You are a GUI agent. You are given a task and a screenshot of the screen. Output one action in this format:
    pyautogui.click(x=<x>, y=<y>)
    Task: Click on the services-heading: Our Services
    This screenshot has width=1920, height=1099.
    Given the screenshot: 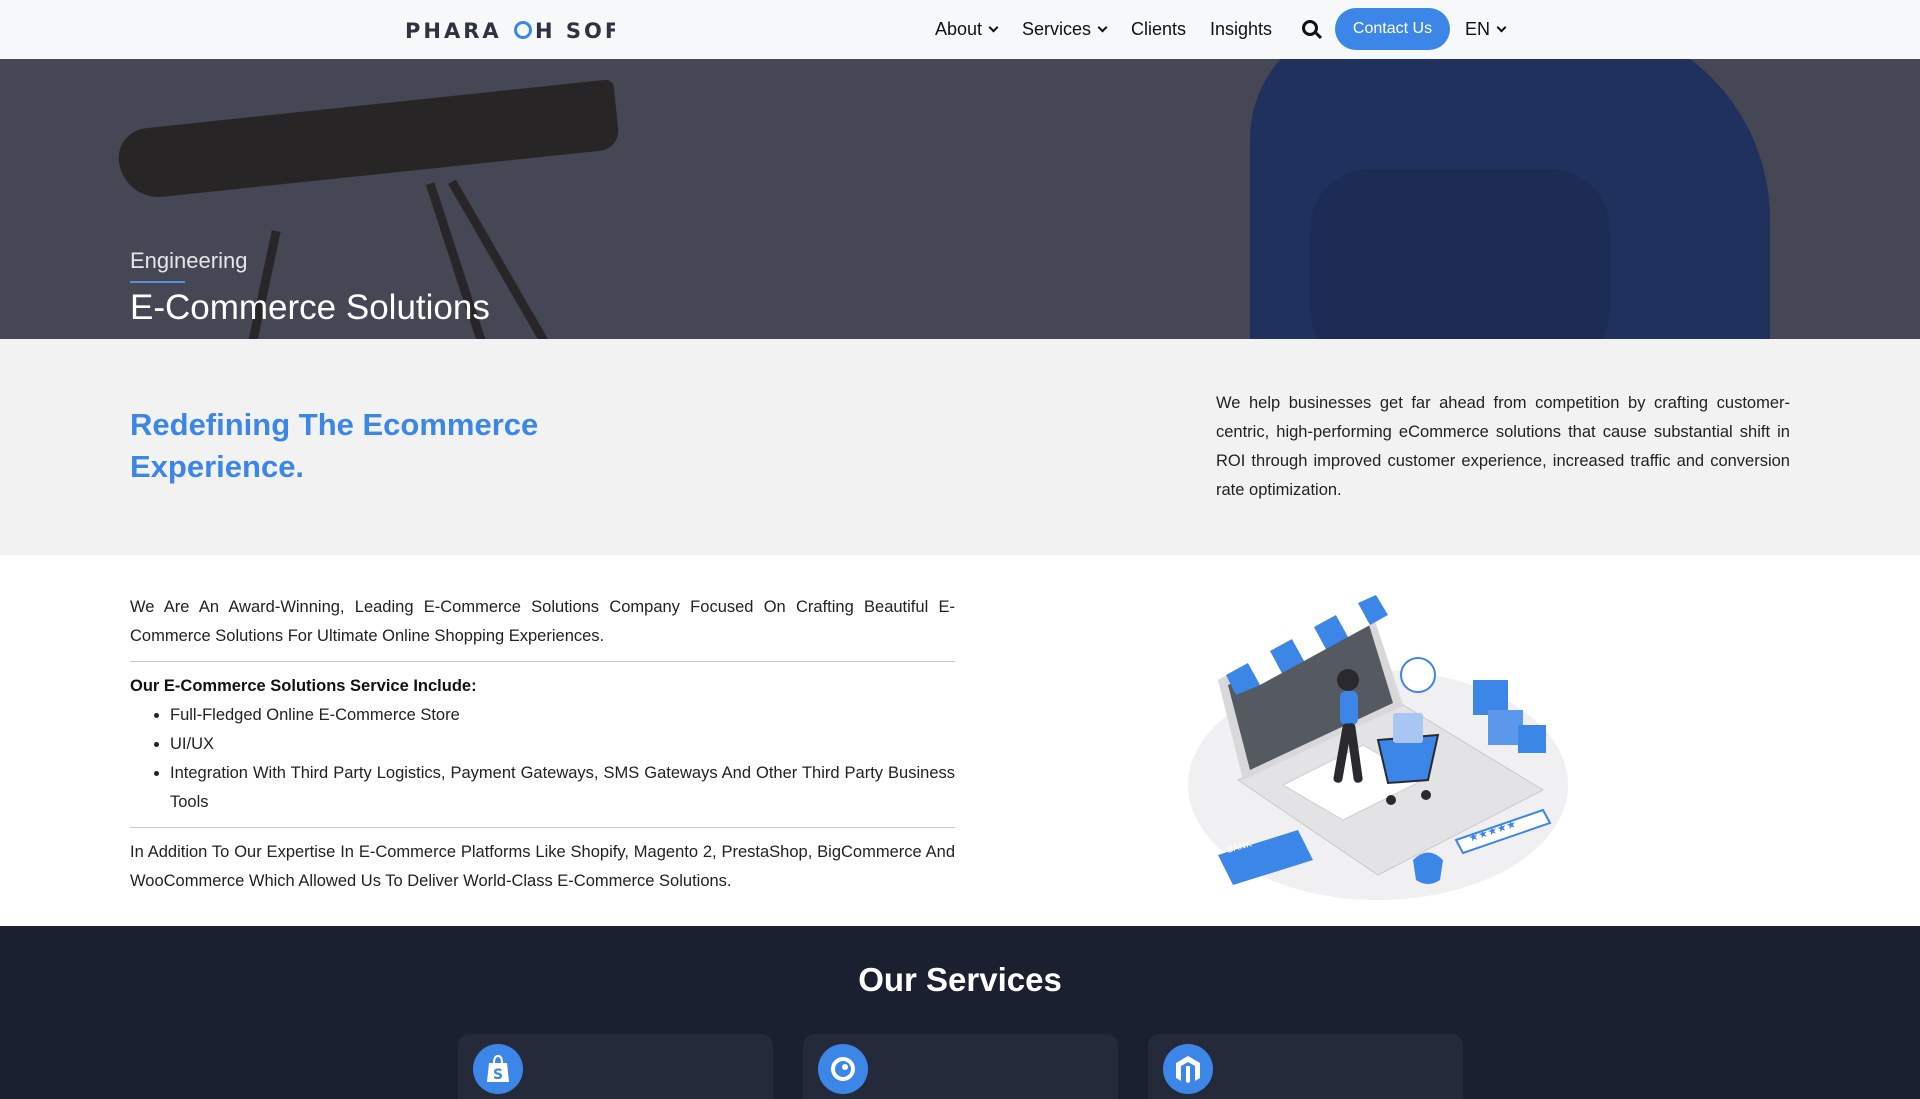 What is the action you would take?
    pyautogui.click(x=960, y=979)
    